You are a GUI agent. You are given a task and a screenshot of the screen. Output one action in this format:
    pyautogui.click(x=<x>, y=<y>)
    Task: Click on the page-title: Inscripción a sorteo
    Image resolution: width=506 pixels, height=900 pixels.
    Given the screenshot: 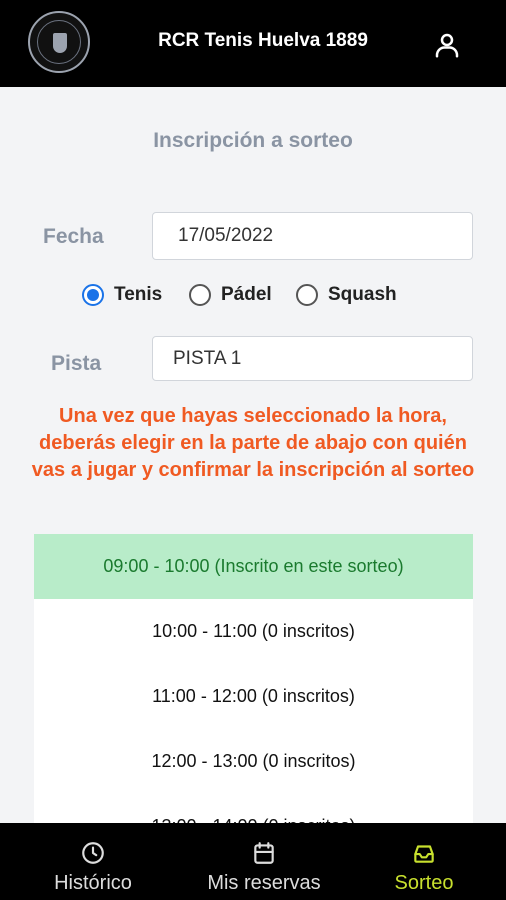 What is the action you would take?
    pyautogui.click(x=253, y=140)
    